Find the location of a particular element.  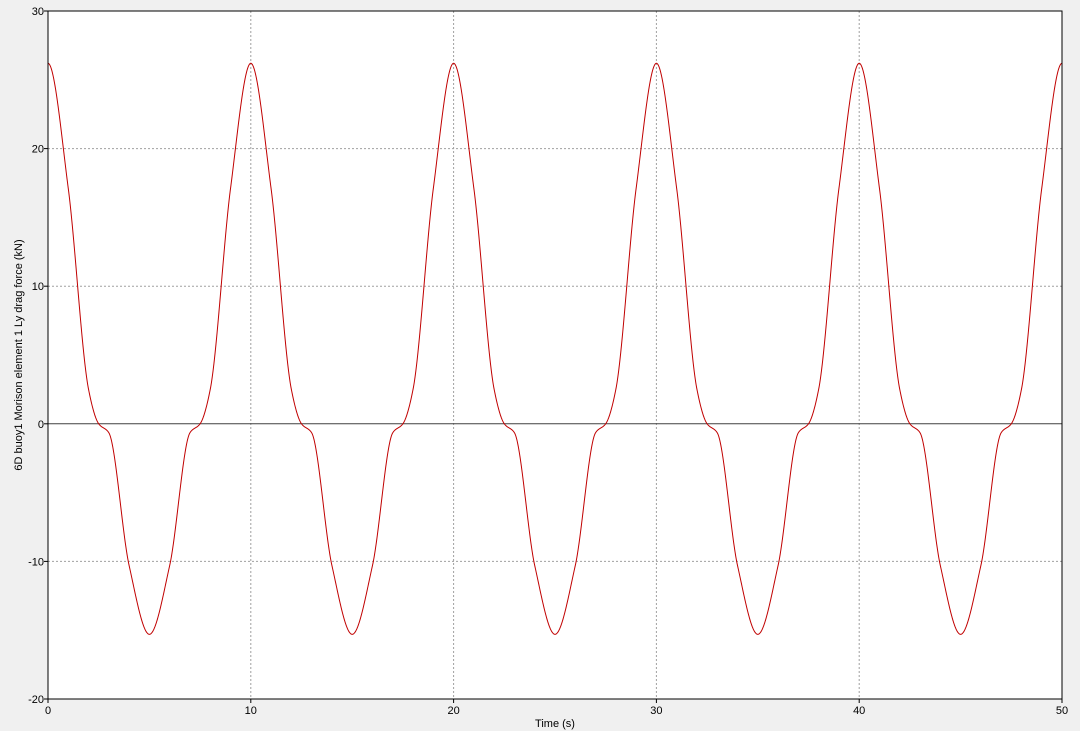

y-tick-label: 30 is located at coordinates (38, 12).